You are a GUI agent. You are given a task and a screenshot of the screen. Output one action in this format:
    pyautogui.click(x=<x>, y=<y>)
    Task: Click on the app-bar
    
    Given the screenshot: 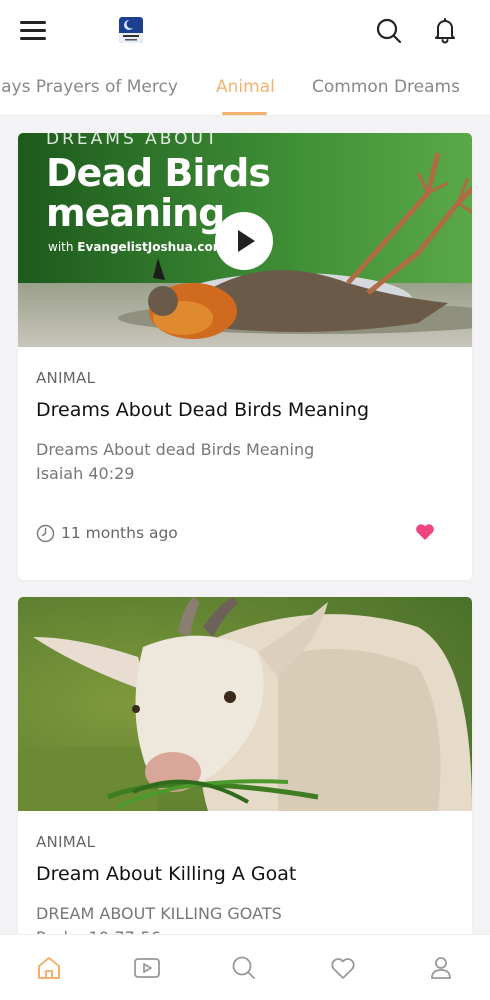 What is the action you would take?
    pyautogui.click(x=245, y=31)
    